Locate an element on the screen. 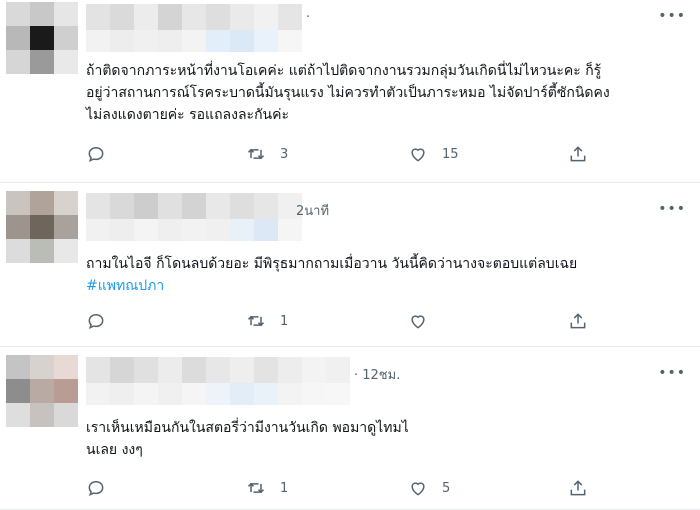 This screenshot has width=700, height=510. like-count: 5 is located at coordinates (446, 488).